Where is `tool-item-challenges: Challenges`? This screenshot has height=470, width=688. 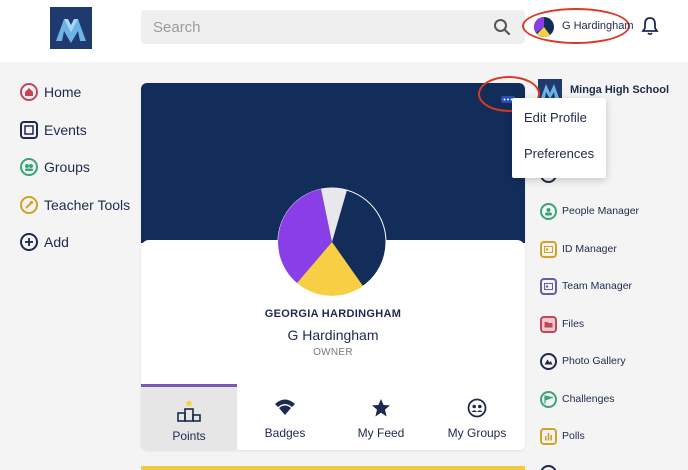 tool-item-challenges: Challenges is located at coordinates (577, 399).